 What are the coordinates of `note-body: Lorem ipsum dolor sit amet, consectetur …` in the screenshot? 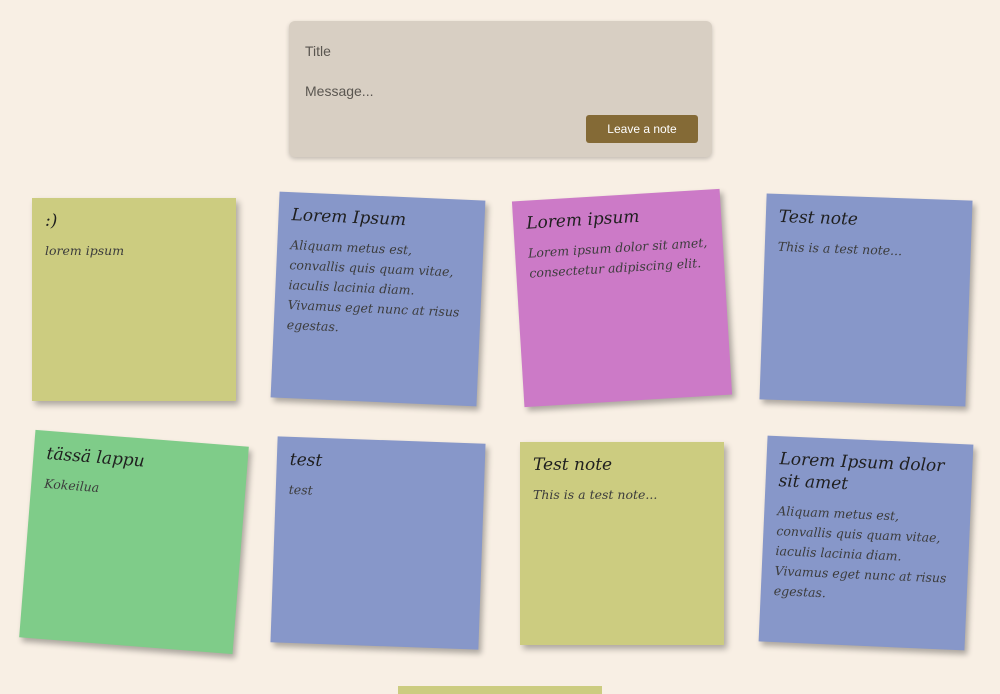 It's located at (617, 257).